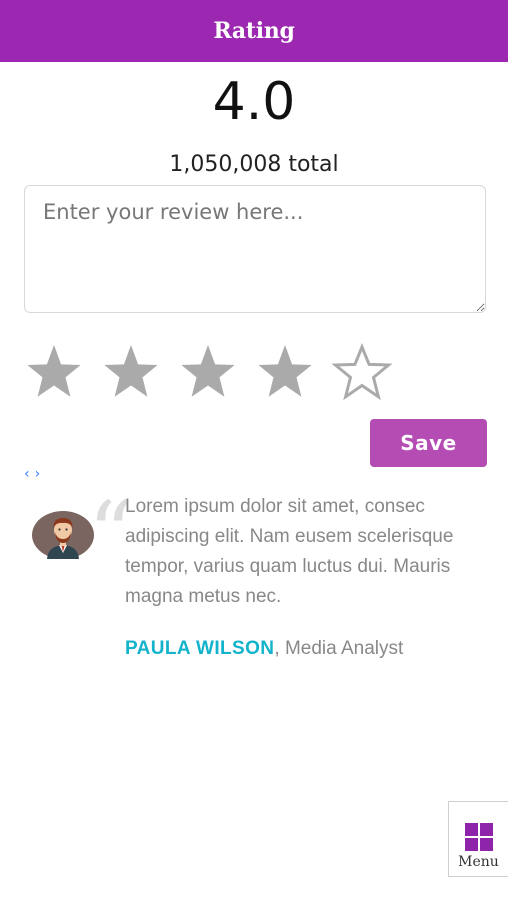  Describe the element at coordinates (254, 164) in the screenshot. I see `rating-total: 1,050,008 total` at that location.